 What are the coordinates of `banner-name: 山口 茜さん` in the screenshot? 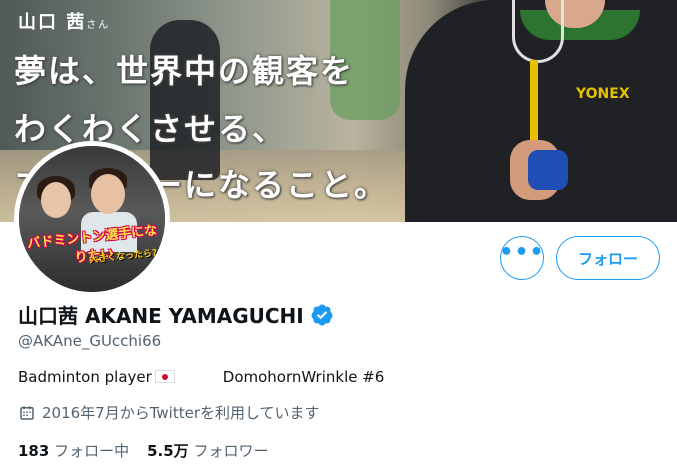 It's located at (64, 21).